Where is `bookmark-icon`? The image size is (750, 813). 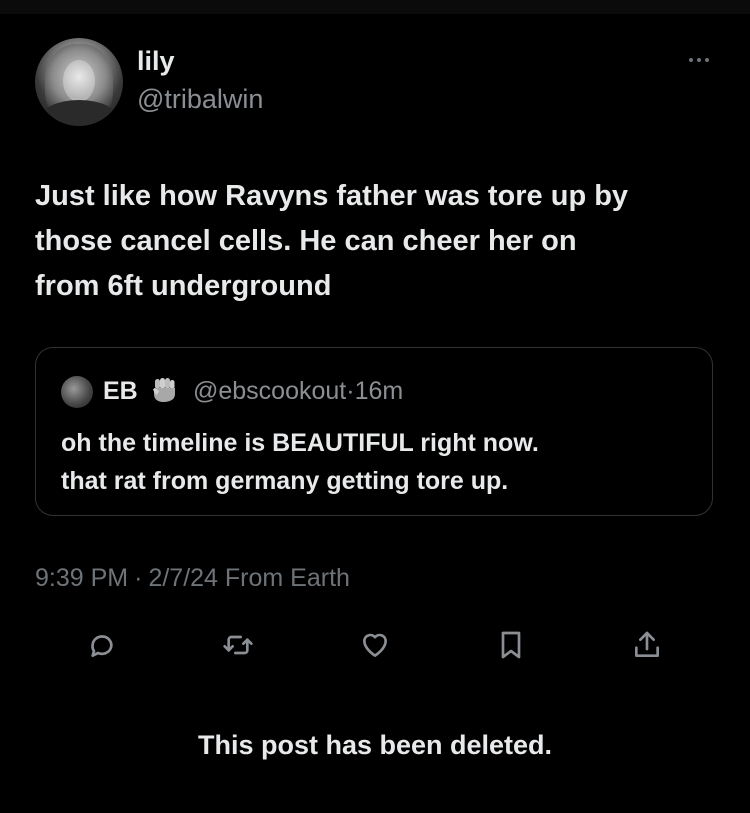
bookmark-icon is located at coordinates (511, 645).